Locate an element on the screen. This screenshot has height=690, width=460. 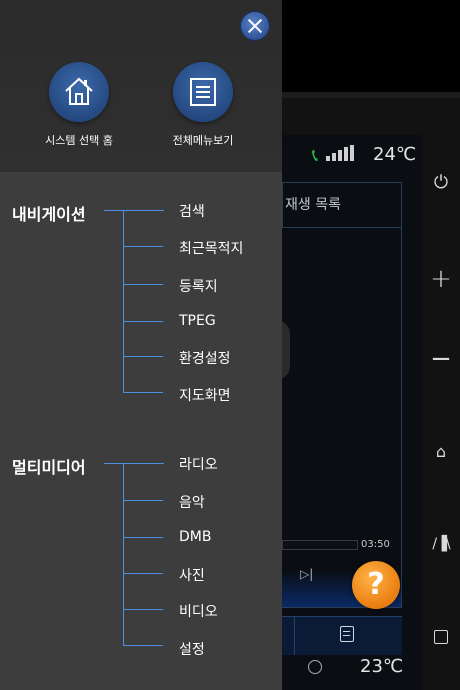
menu-item-nav-settings: 환경설정 is located at coordinates (205, 358).